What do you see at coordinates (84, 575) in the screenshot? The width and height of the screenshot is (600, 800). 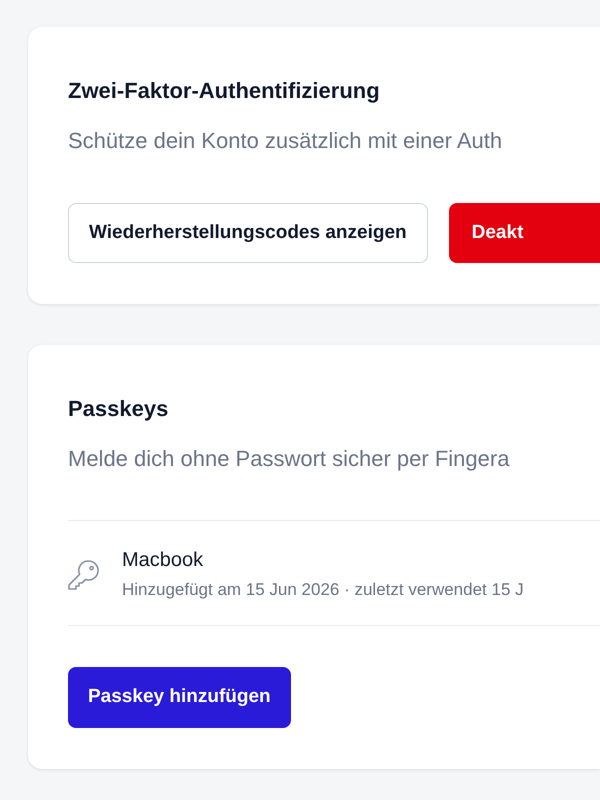 I see `key-icon` at bounding box center [84, 575].